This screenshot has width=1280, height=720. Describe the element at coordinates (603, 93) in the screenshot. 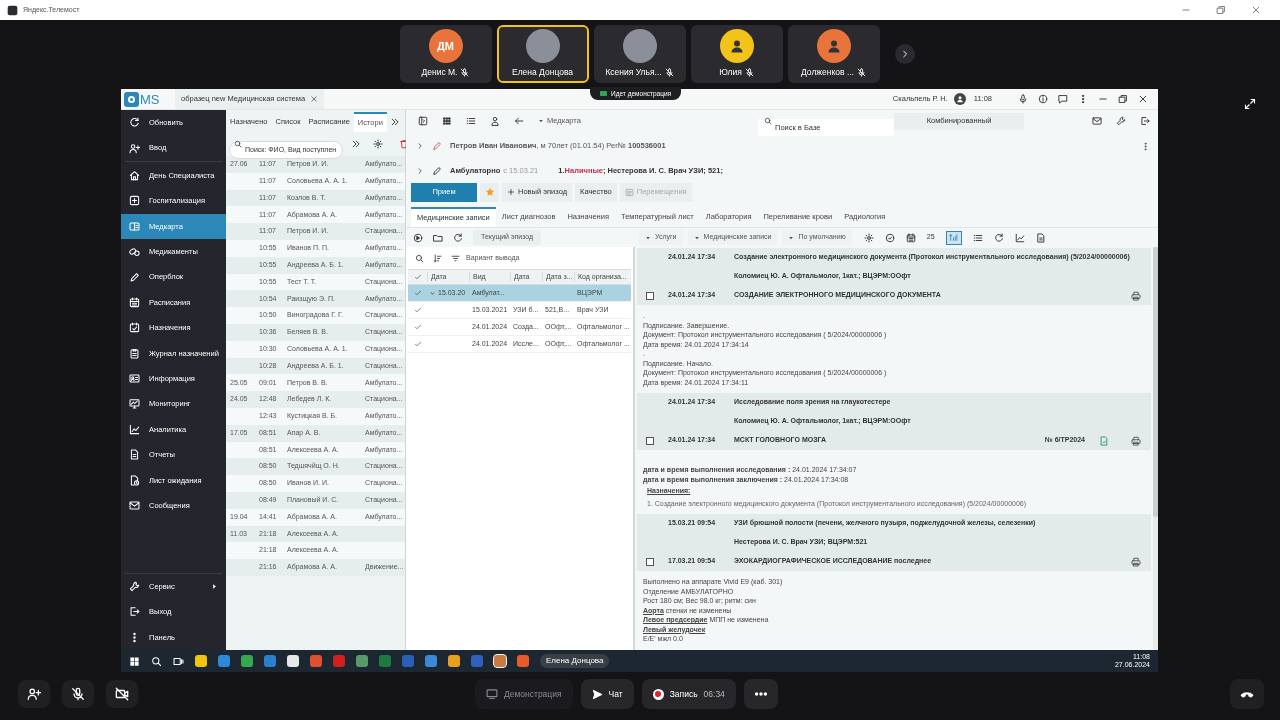

I see `screen-share-icon` at that location.